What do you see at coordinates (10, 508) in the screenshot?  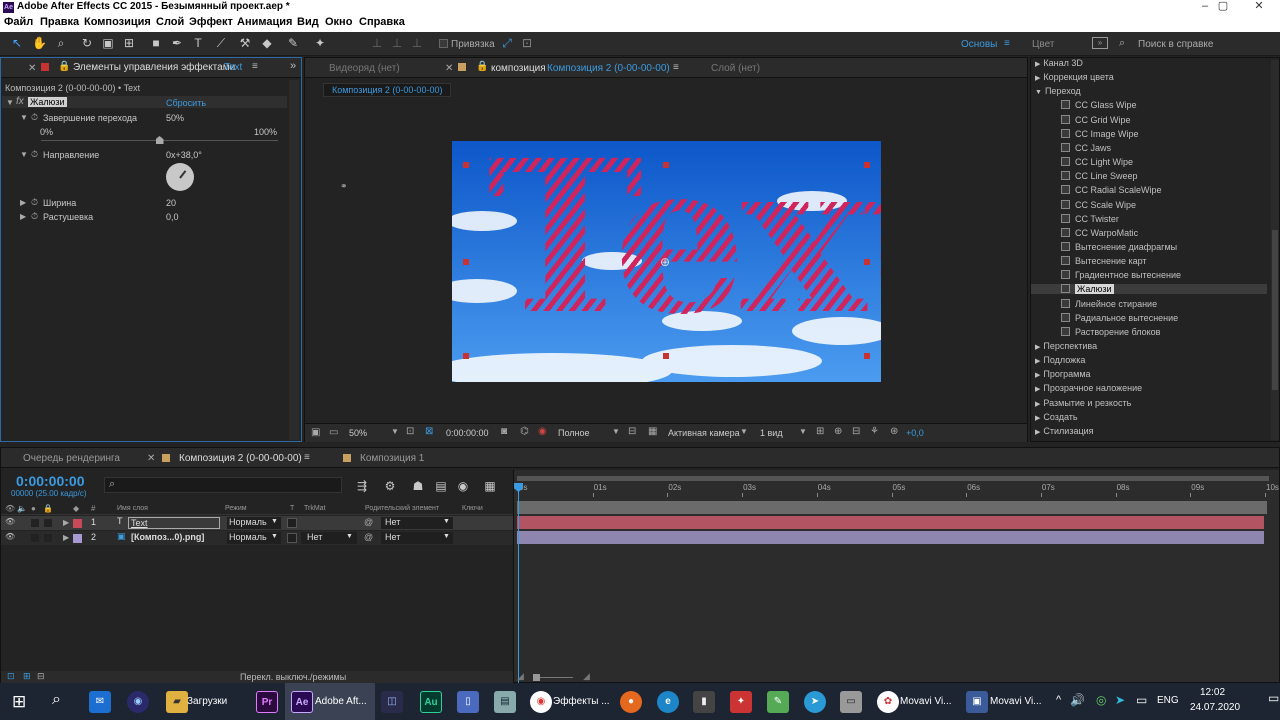 I see `eye-icon: 👁` at bounding box center [10, 508].